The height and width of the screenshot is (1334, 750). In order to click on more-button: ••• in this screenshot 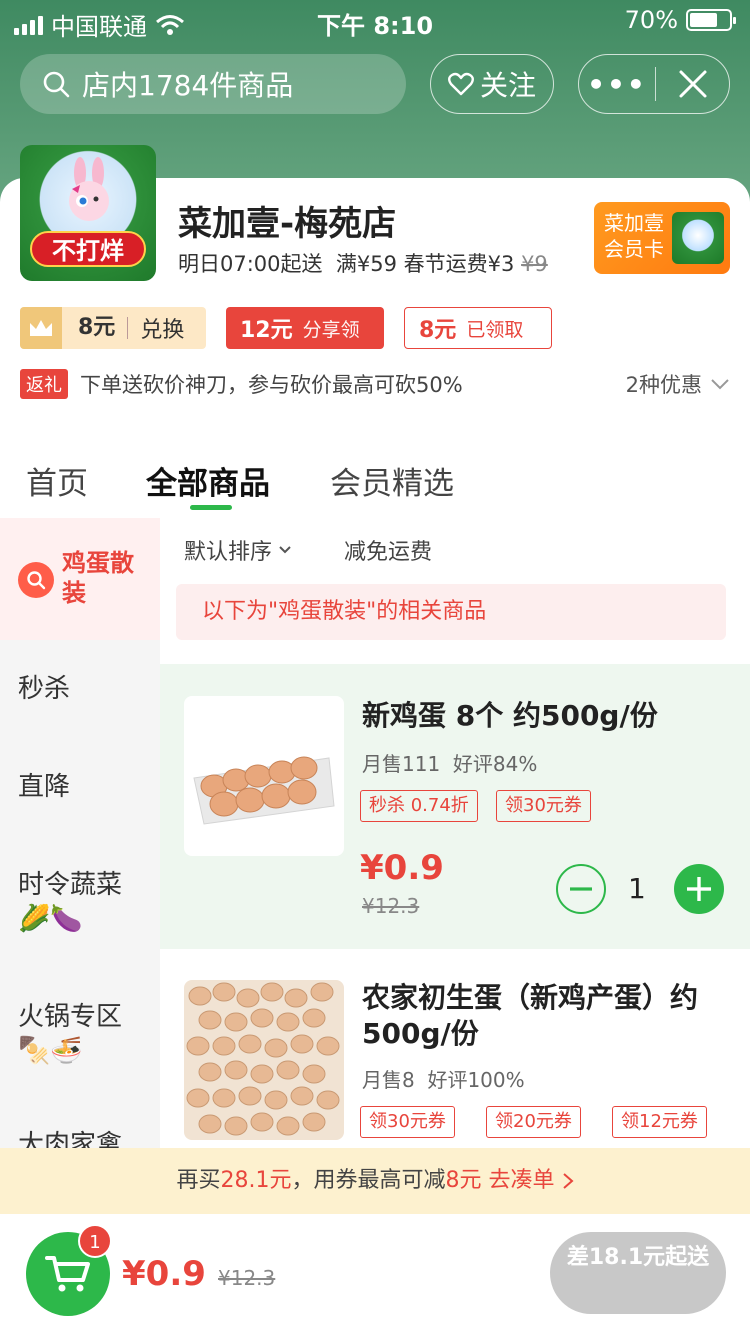, I will do `click(617, 84)`.